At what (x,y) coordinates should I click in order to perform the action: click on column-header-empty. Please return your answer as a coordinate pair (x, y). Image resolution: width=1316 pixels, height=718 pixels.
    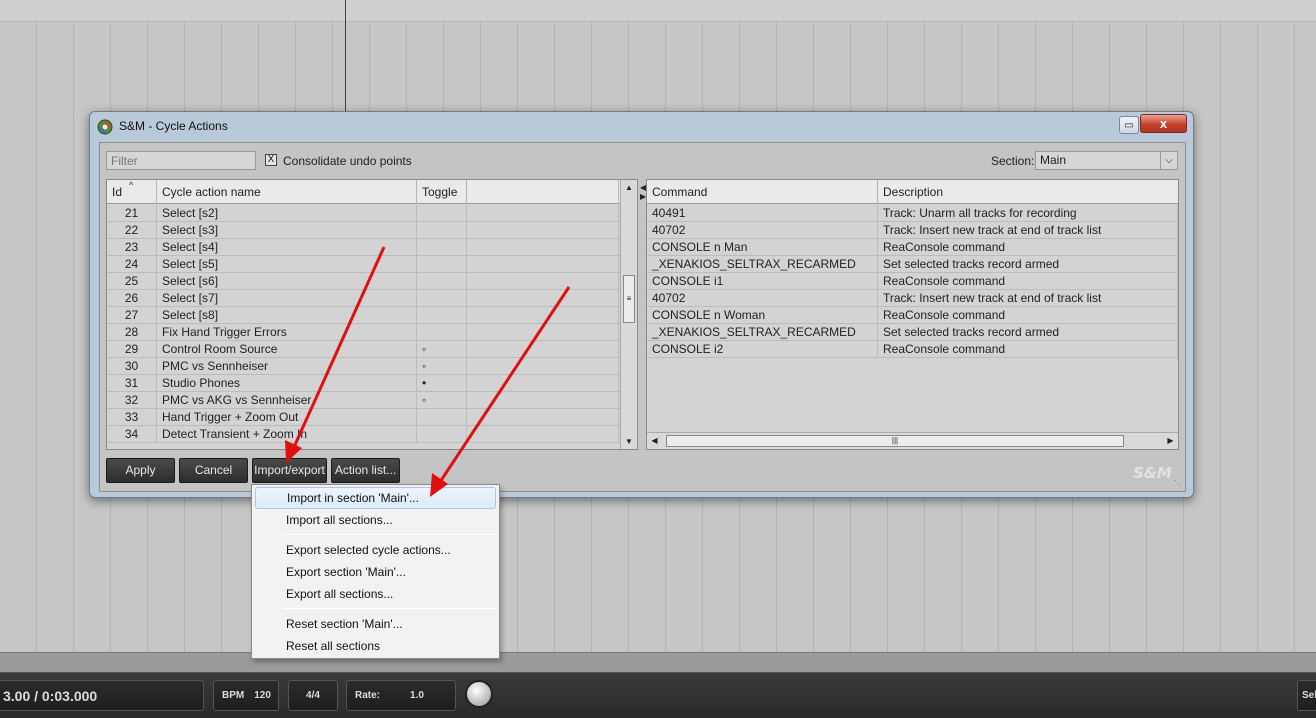
    Looking at the image, I should click on (543, 192).